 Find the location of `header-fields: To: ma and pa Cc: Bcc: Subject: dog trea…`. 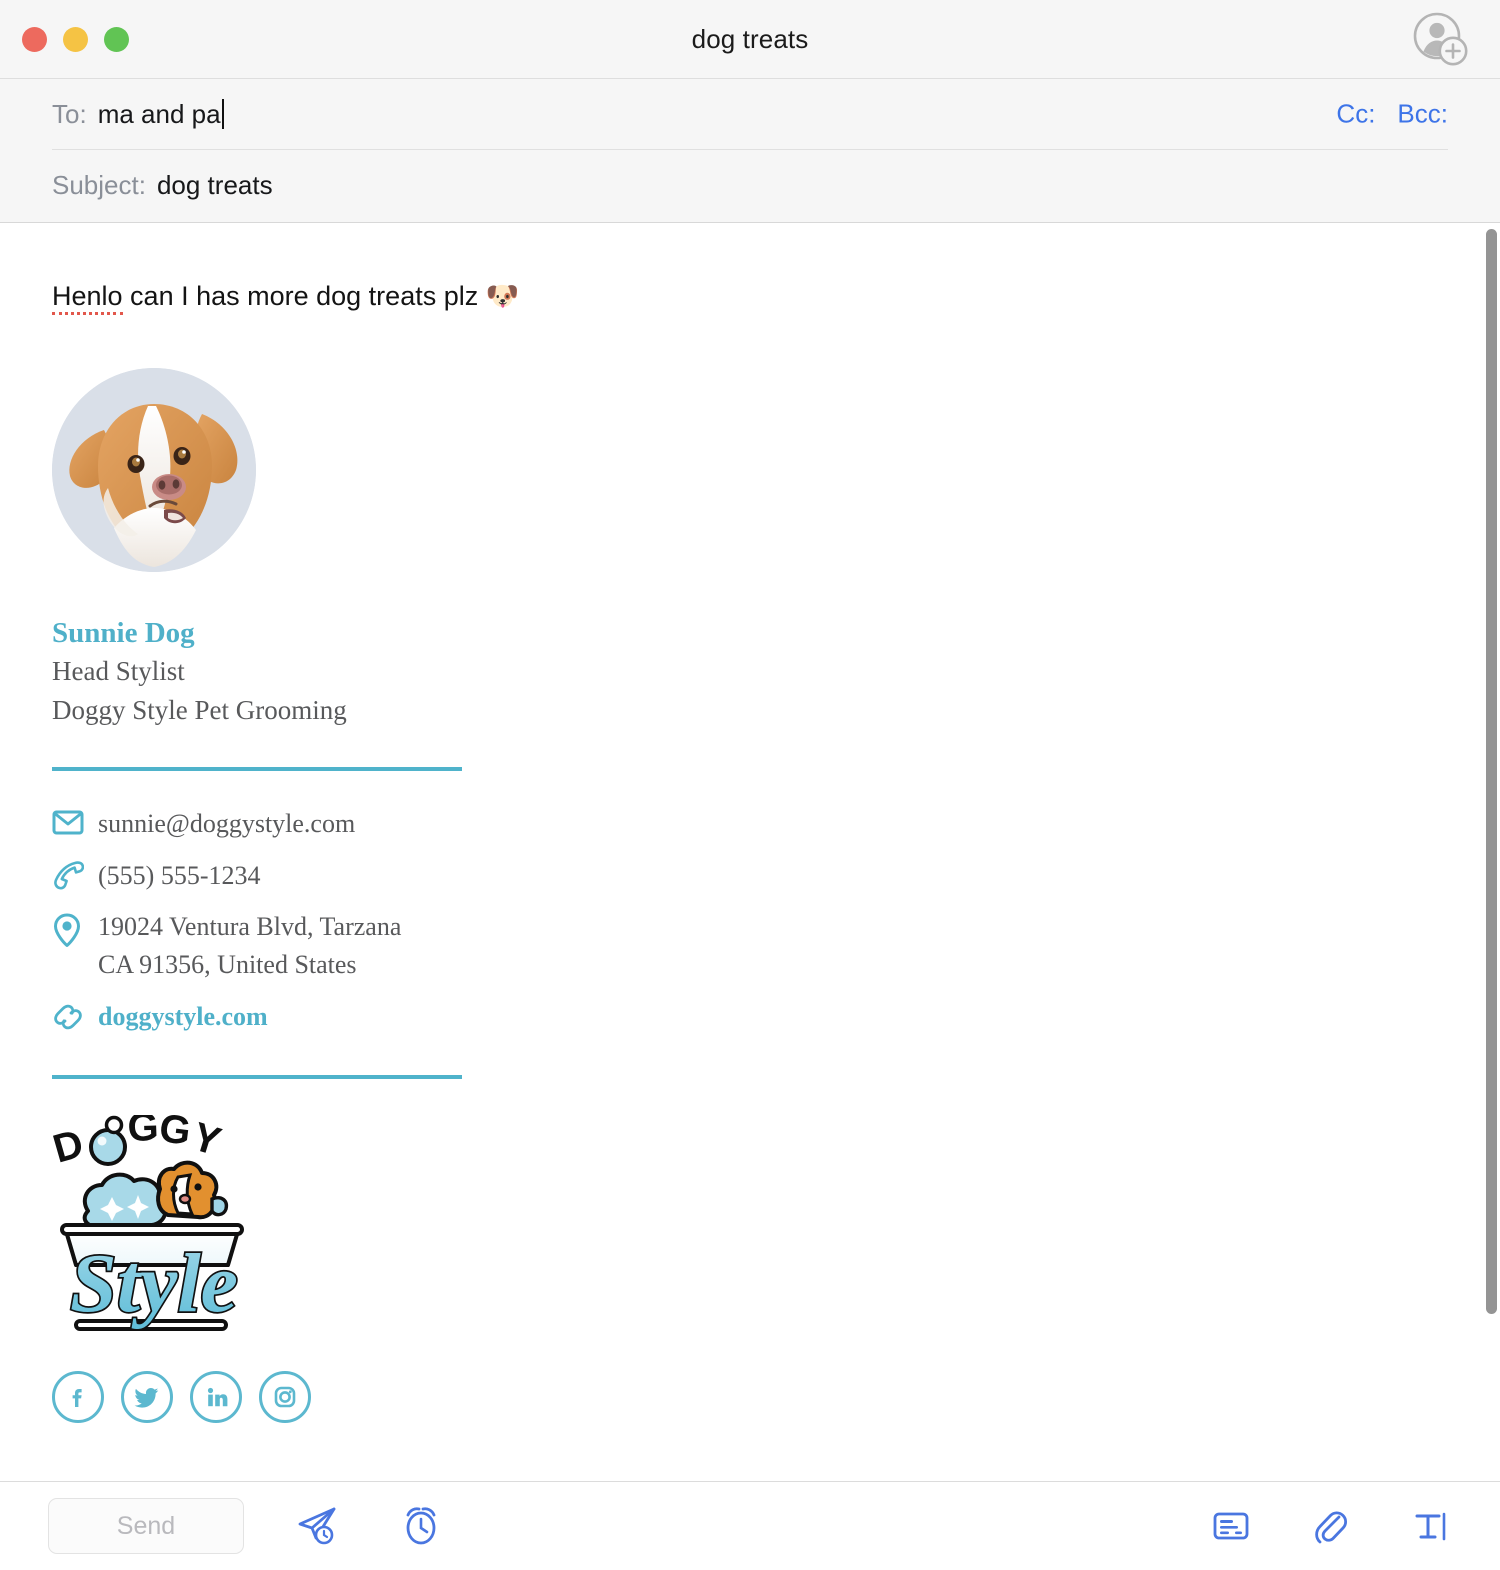

header-fields: To: ma and pa Cc: Bcc: Subject: dog trea… is located at coordinates (750, 151).